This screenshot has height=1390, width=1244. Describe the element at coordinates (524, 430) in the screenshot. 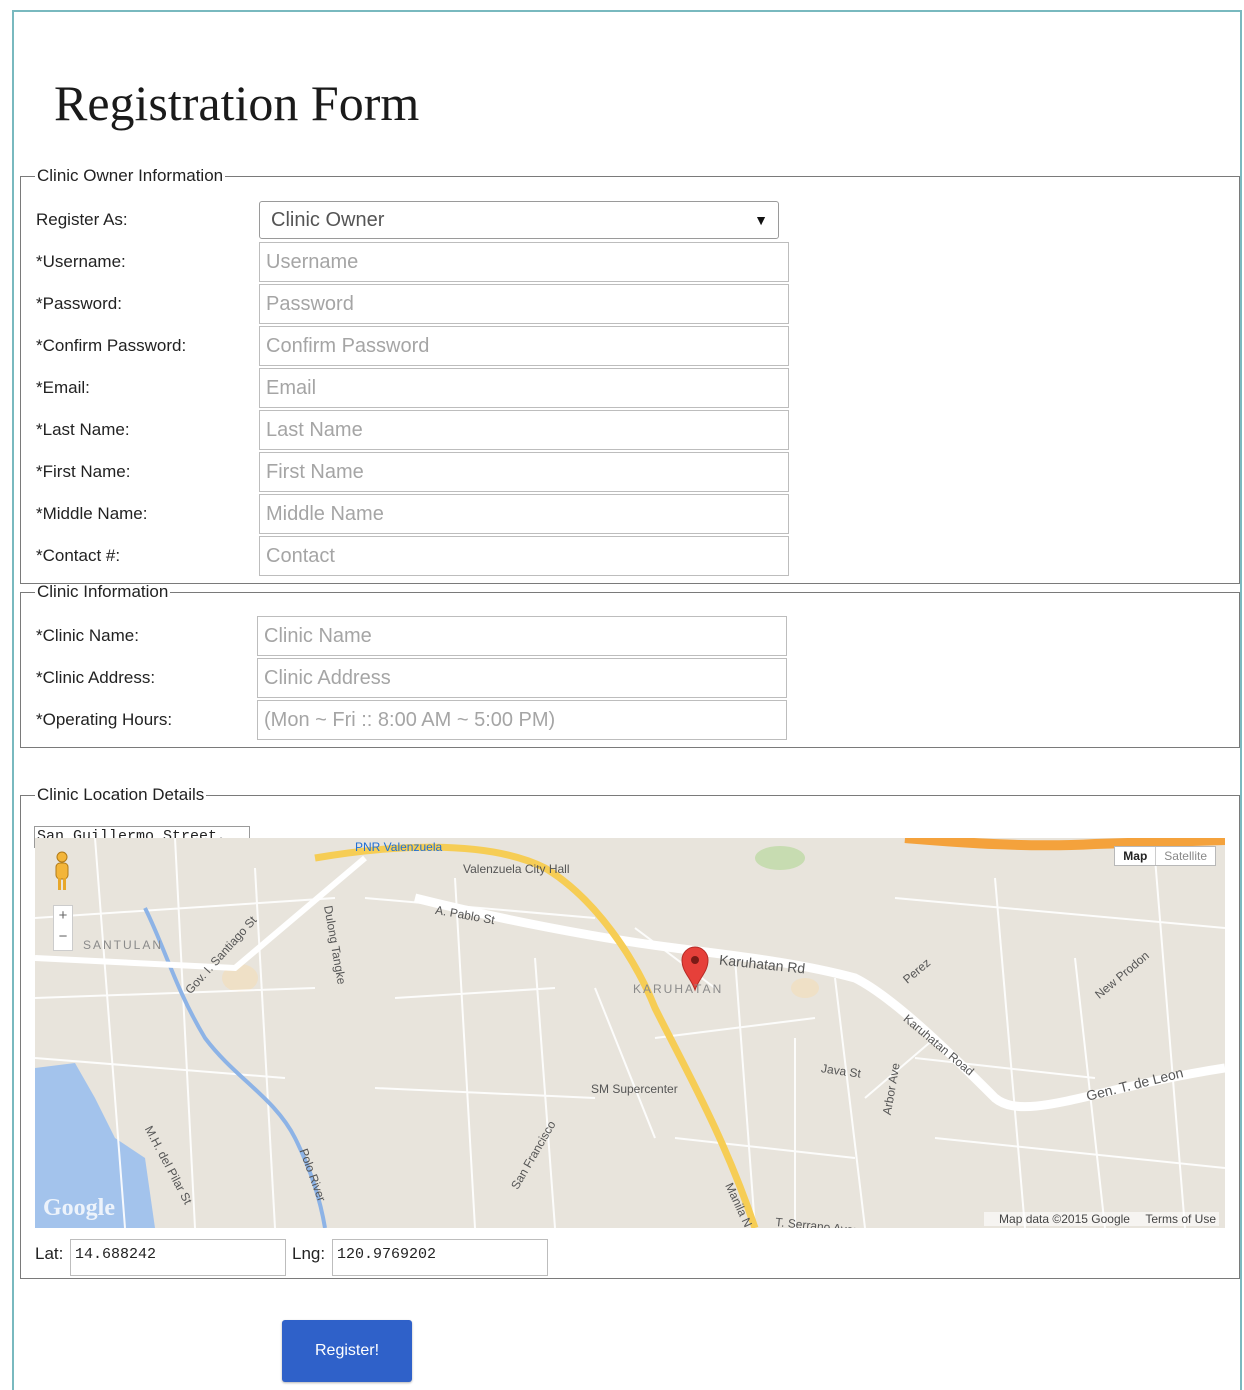

I see `last-name-input` at that location.